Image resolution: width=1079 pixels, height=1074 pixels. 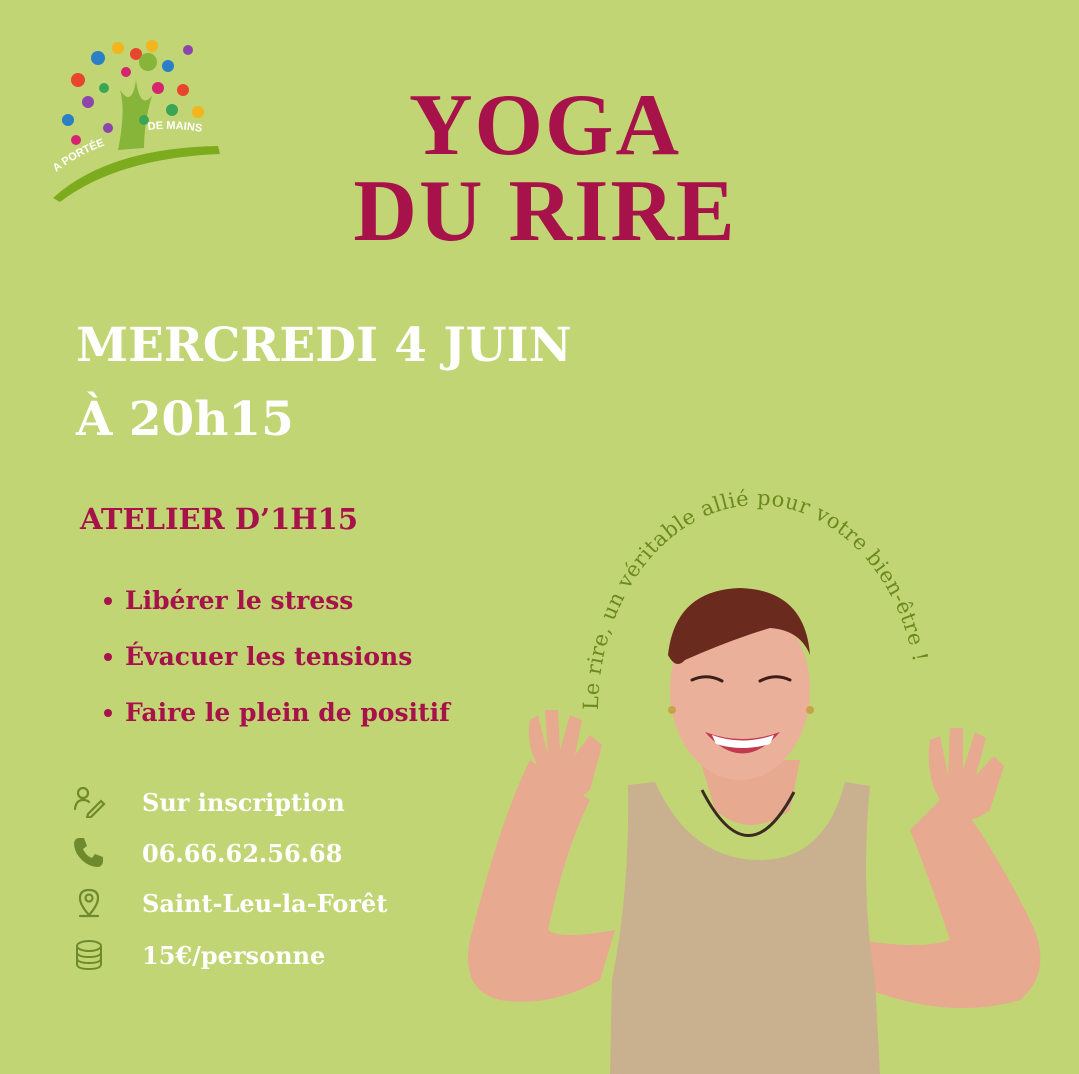 What do you see at coordinates (545, 125) in the screenshot?
I see `title-line-1: YOGA` at bounding box center [545, 125].